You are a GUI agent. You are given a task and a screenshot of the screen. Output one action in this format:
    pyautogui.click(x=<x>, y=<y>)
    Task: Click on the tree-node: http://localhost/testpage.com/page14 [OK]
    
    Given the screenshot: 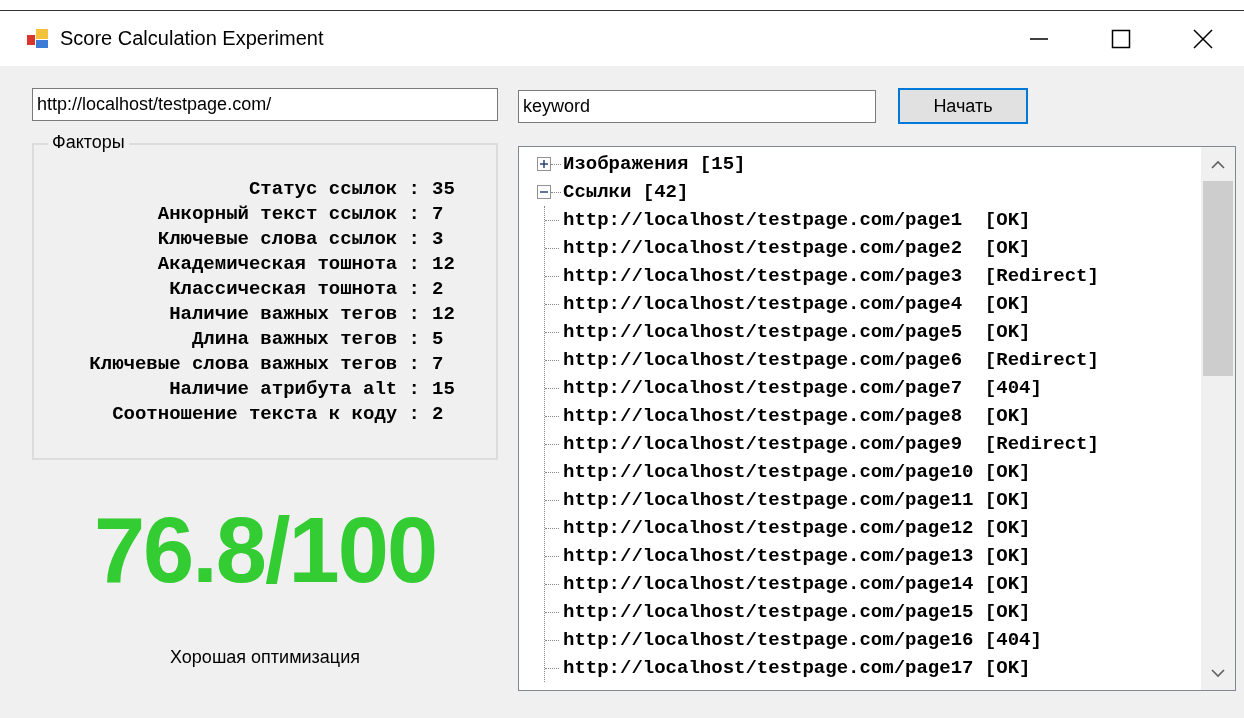 What is the action you would take?
    pyautogui.click(x=797, y=584)
    